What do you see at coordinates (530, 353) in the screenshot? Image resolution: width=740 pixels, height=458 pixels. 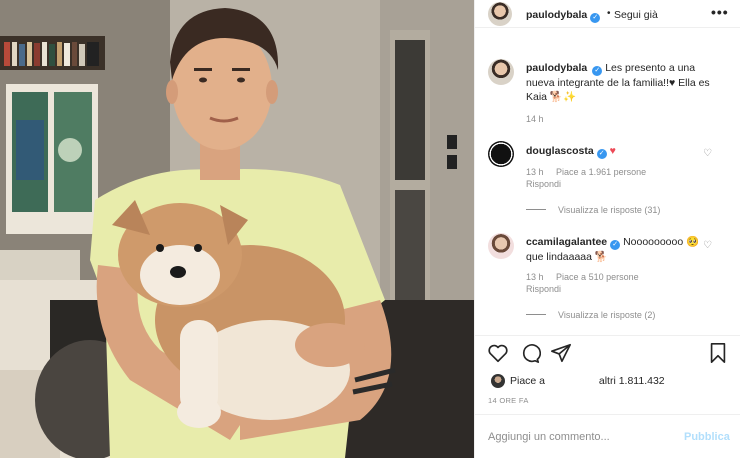 I see `comment-icon` at bounding box center [530, 353].